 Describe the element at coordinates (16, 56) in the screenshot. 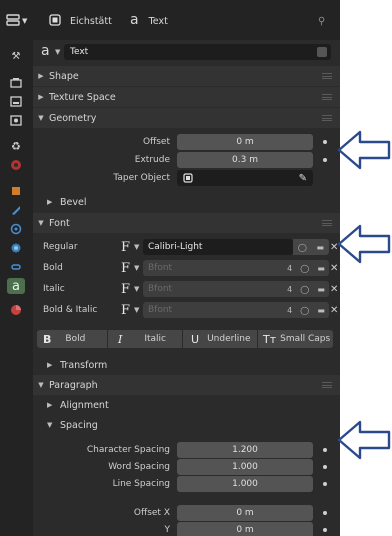

I see `tool-icon: ⚒` at that location.